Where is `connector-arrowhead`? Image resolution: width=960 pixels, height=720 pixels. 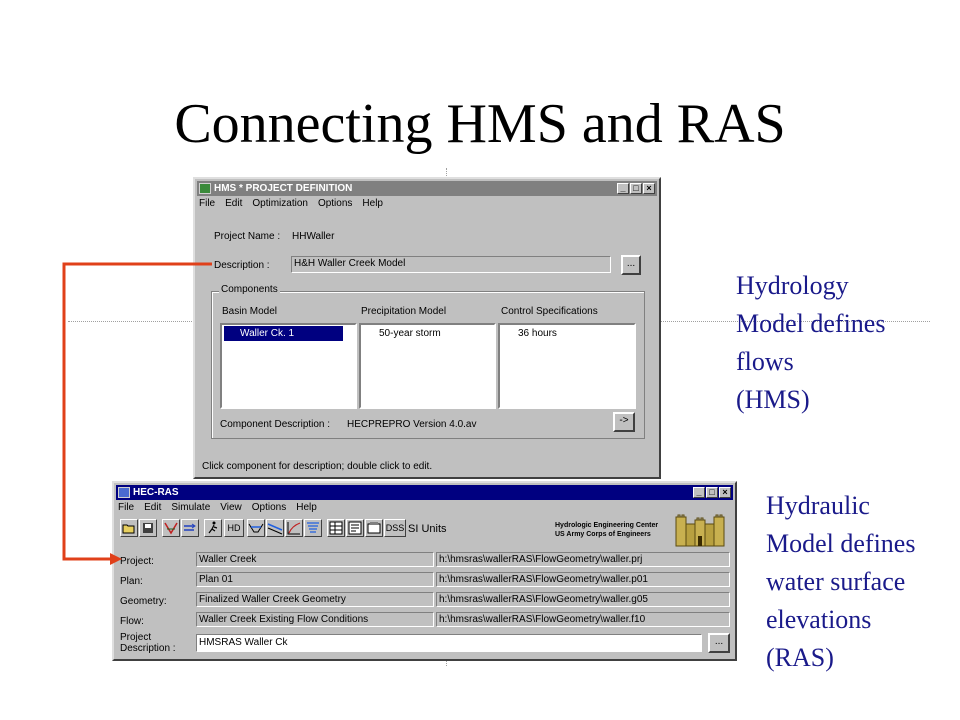
connector-arrowhead is located at coordinates (116, 559).